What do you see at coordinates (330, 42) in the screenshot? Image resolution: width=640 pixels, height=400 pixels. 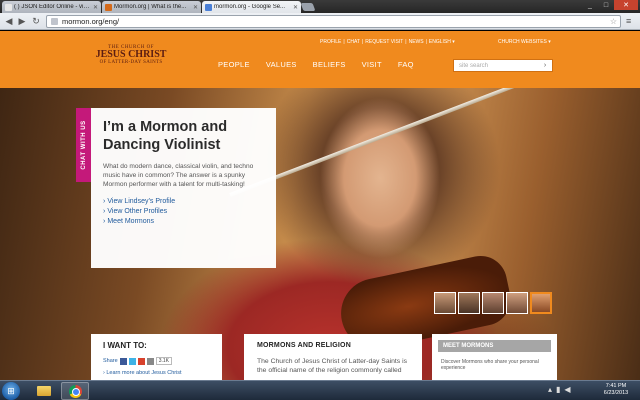 I see `util-link-profile: PROFILE` at bounding box center [330, 42].